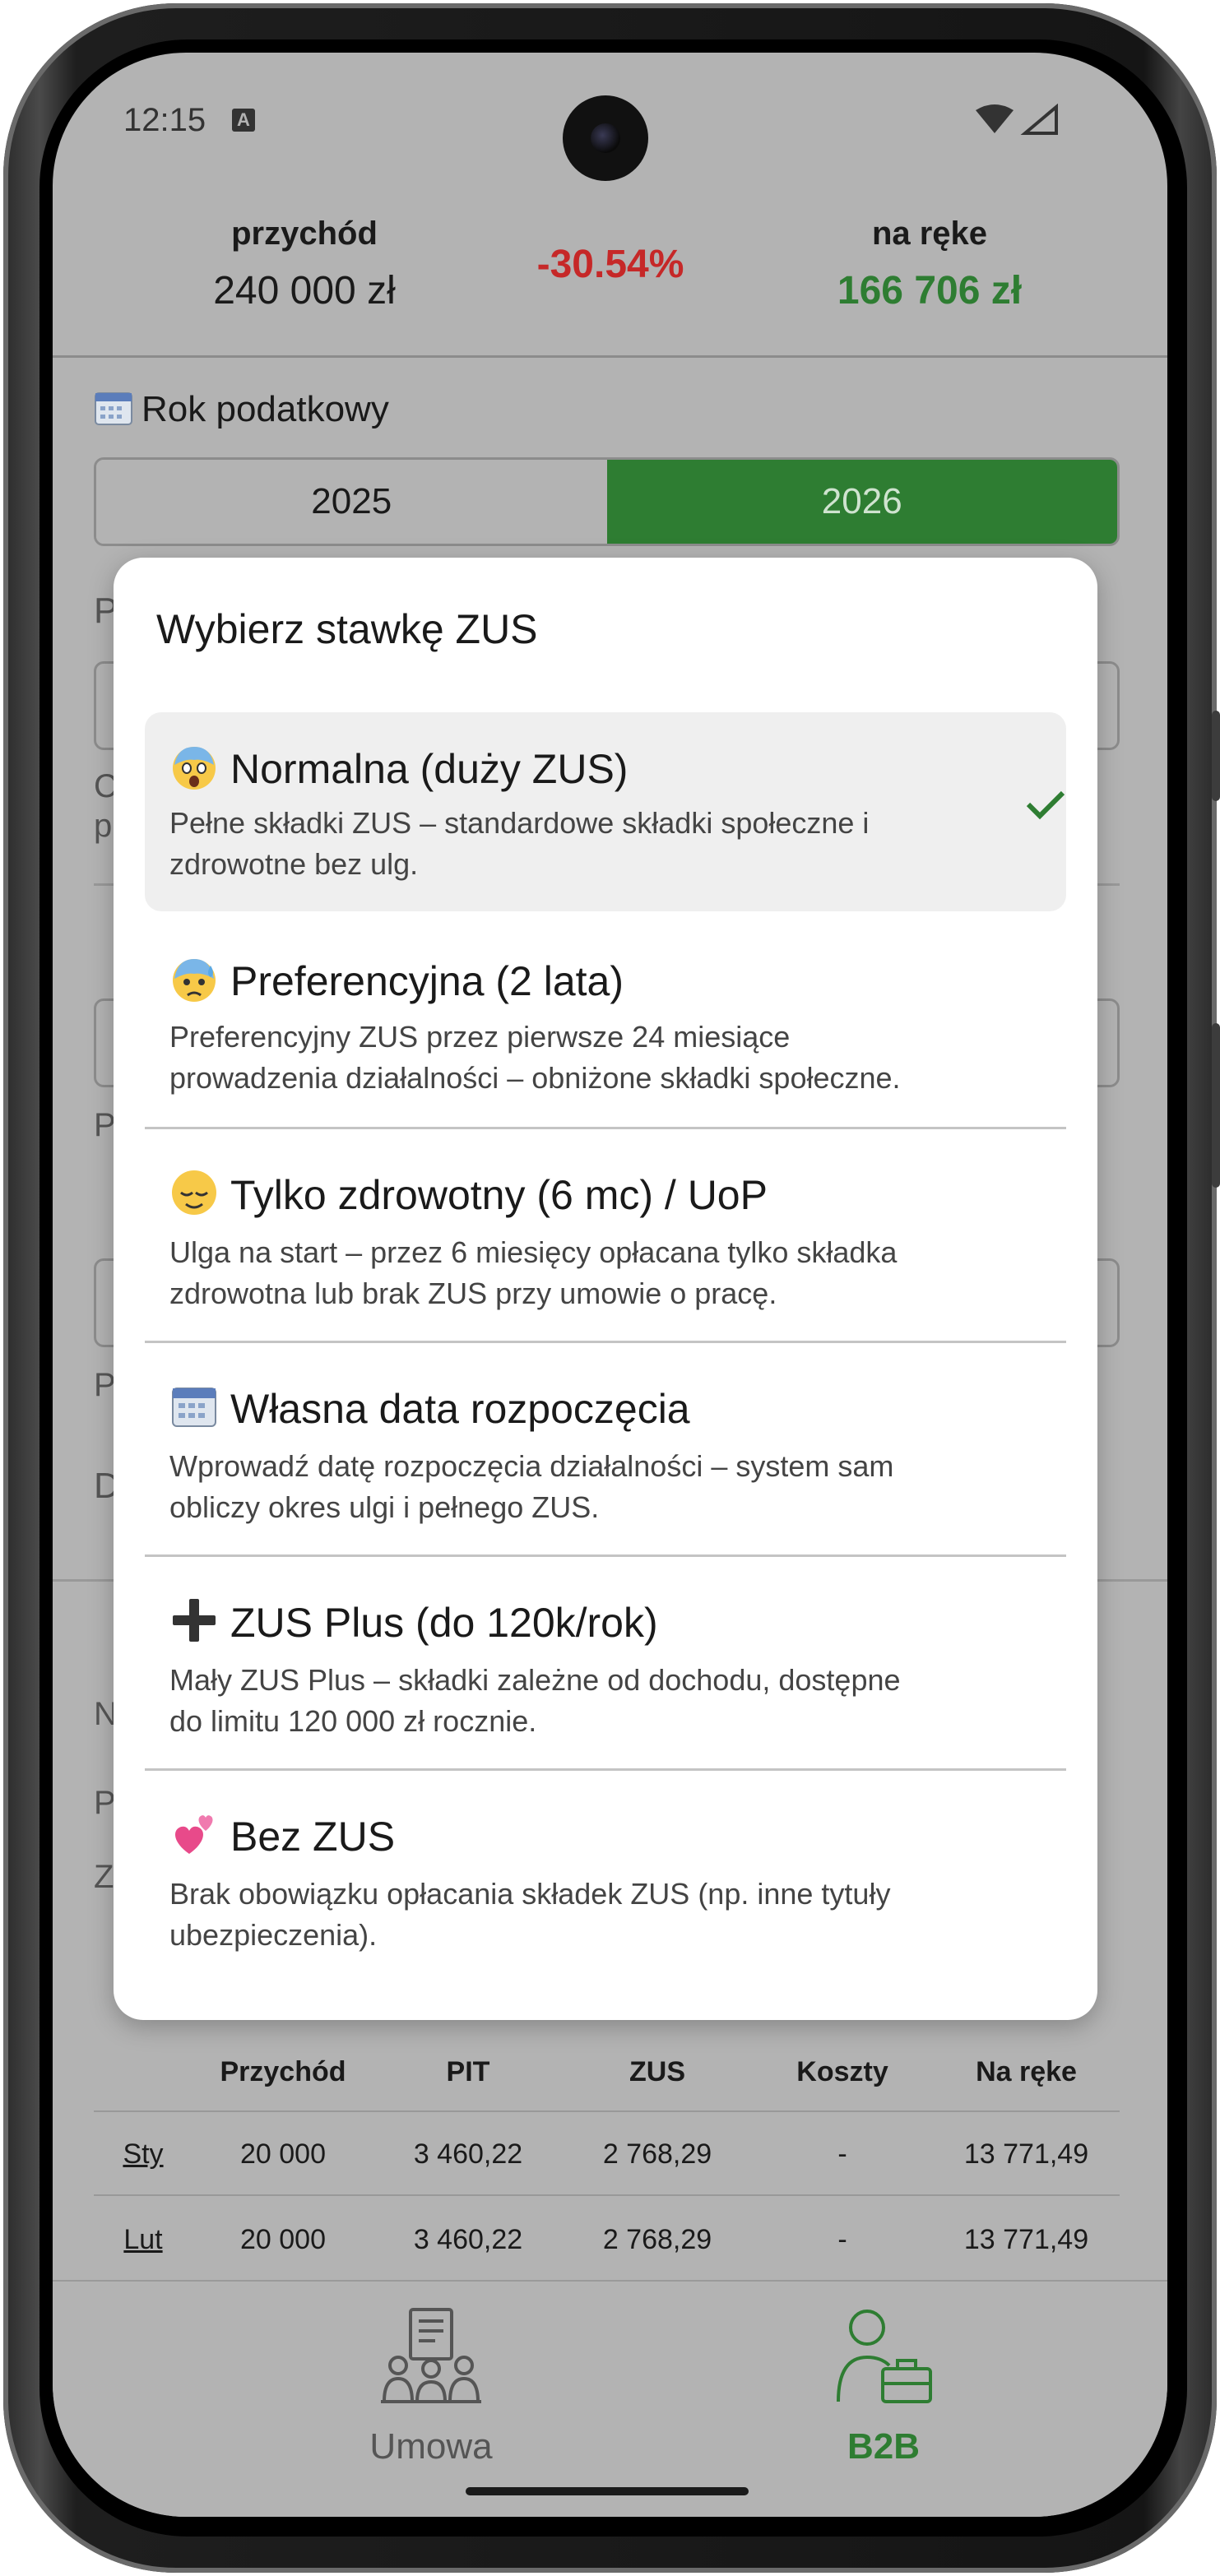 The height and width of the screenshot is (2576, 1220). I want to click on option-title-text: Bez ZUS, so click(313, 1837).